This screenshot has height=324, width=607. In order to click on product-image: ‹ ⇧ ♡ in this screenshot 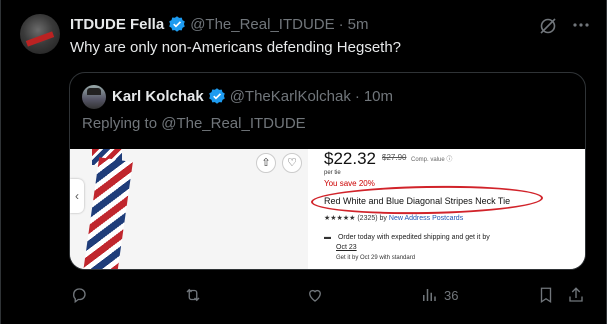, I will do `click(189, 209)`.